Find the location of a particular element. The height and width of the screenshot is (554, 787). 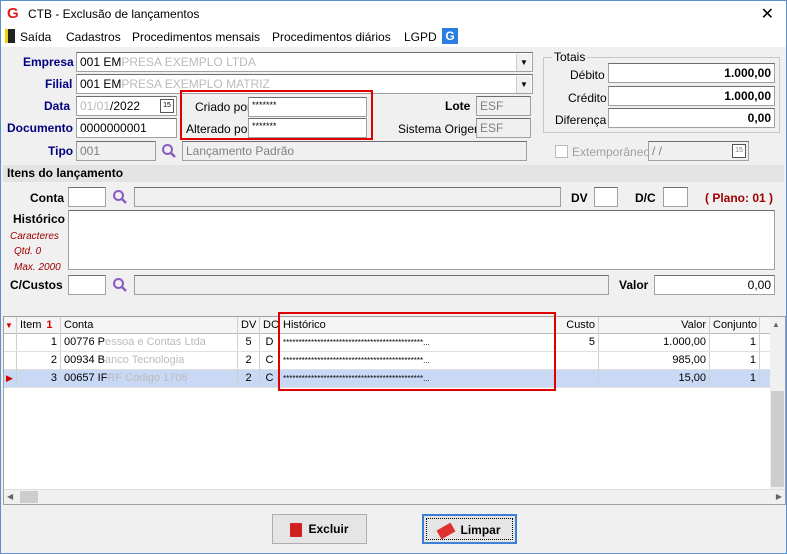

cell-conta-redacted: essoa e Contas Ltda is located at coordinates (155, 342).